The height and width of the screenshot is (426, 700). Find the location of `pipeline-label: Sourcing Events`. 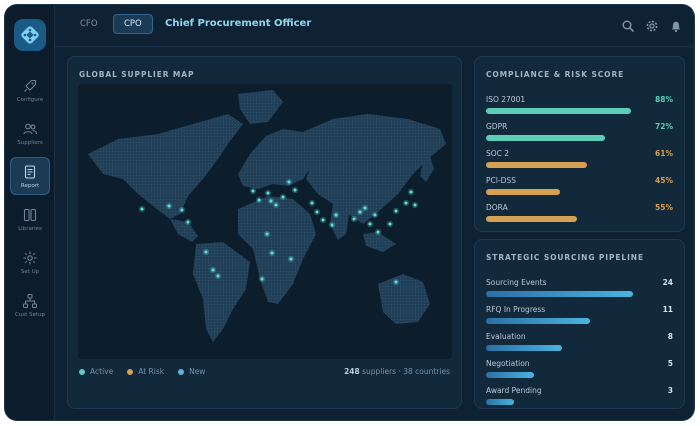

pipeline-label: Sourcing Events is located at coordinates (516, 282).